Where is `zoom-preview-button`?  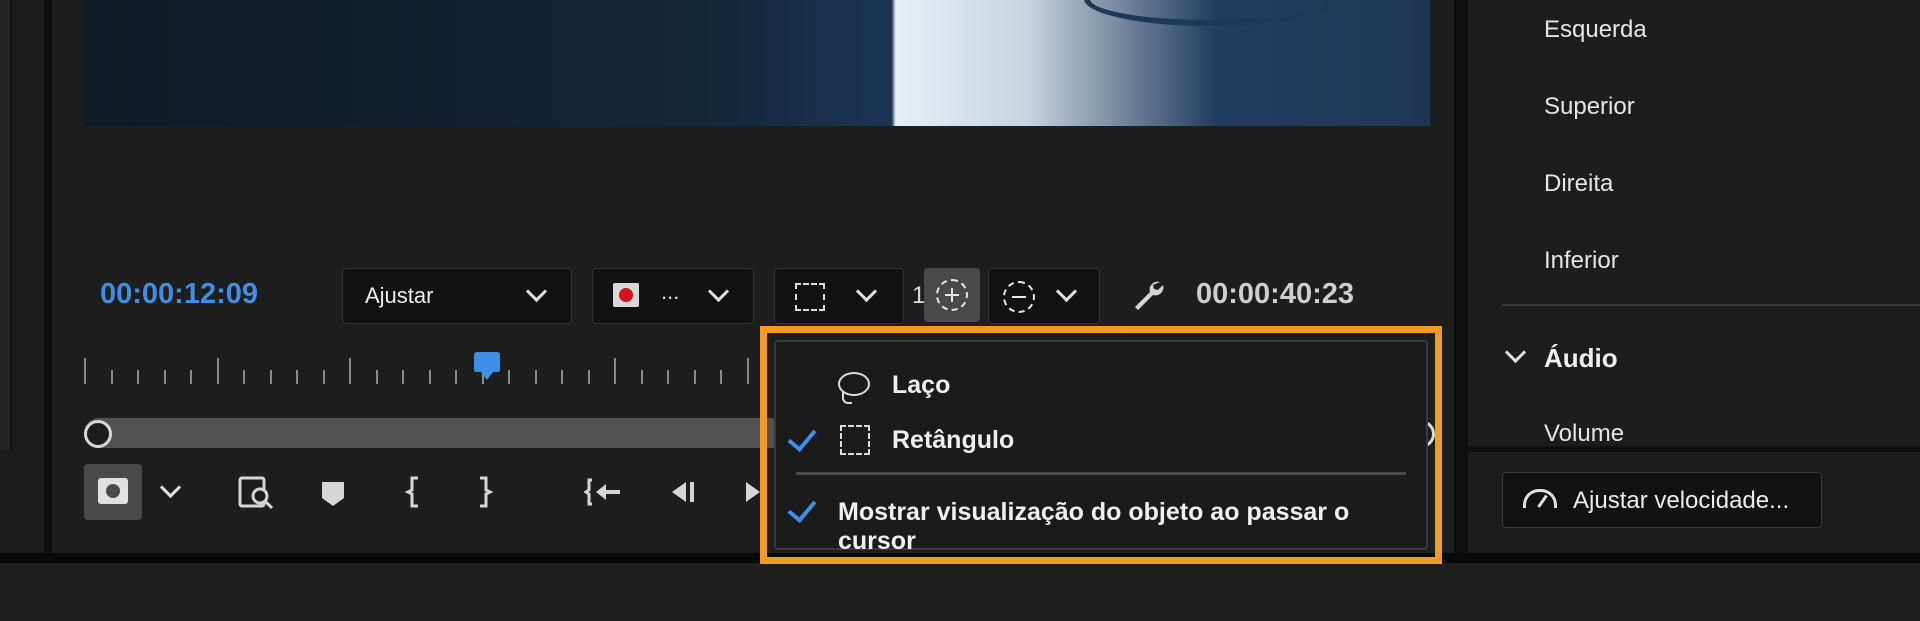
zoom-preview-button is located at coordinates (256, 492).